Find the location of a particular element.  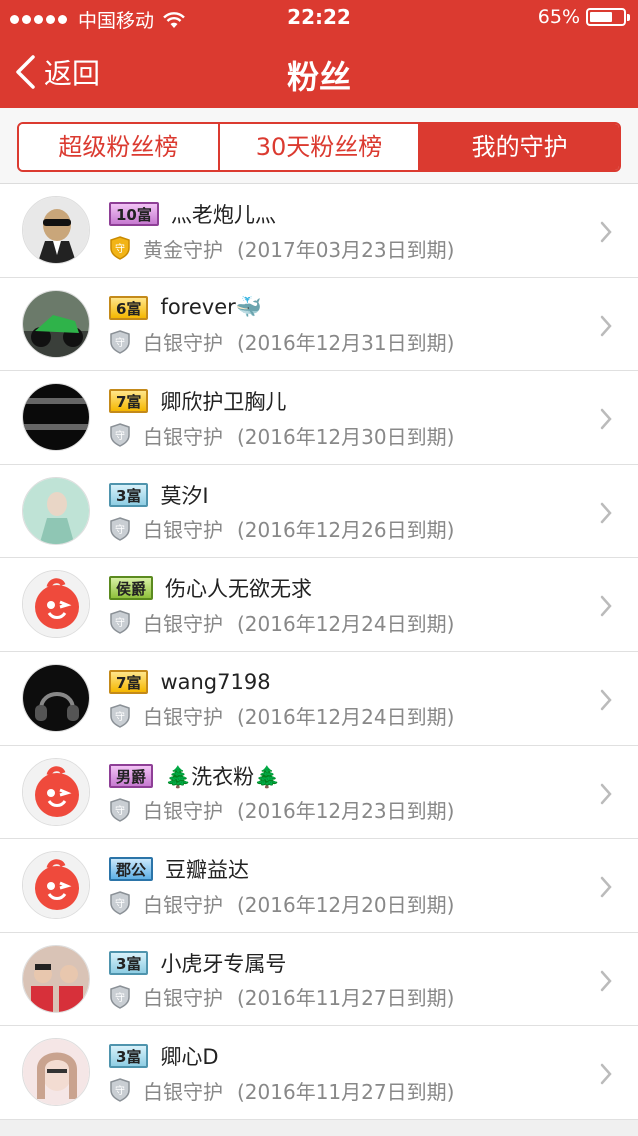

fan-title-line: 3富 莫汐I is located at coordinates (159, 495).